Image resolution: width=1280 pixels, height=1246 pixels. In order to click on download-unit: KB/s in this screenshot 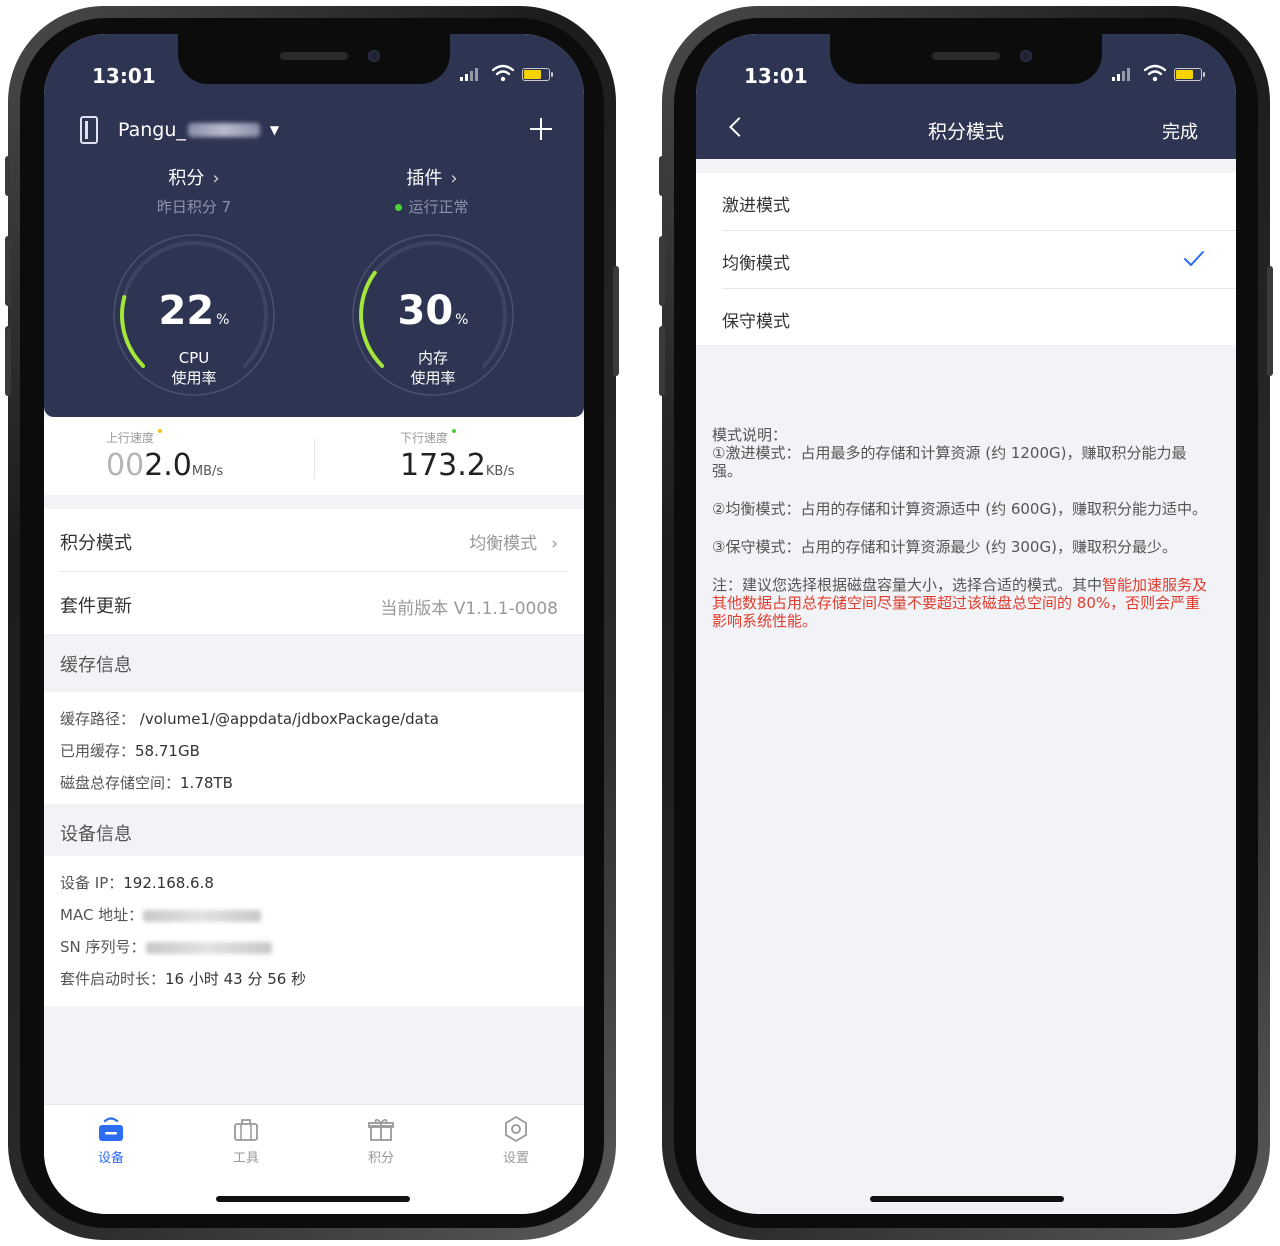, I will do `click(500, 471)`.